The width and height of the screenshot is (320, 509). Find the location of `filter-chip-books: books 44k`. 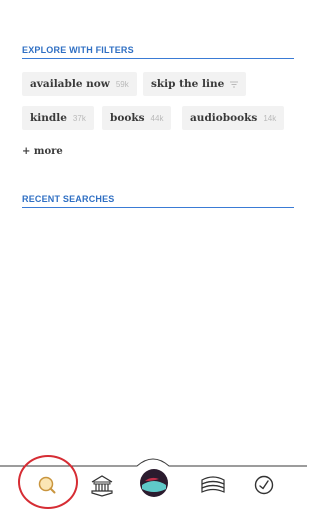

filter-chip-books: books 44k is located at coordinates (137, 118).